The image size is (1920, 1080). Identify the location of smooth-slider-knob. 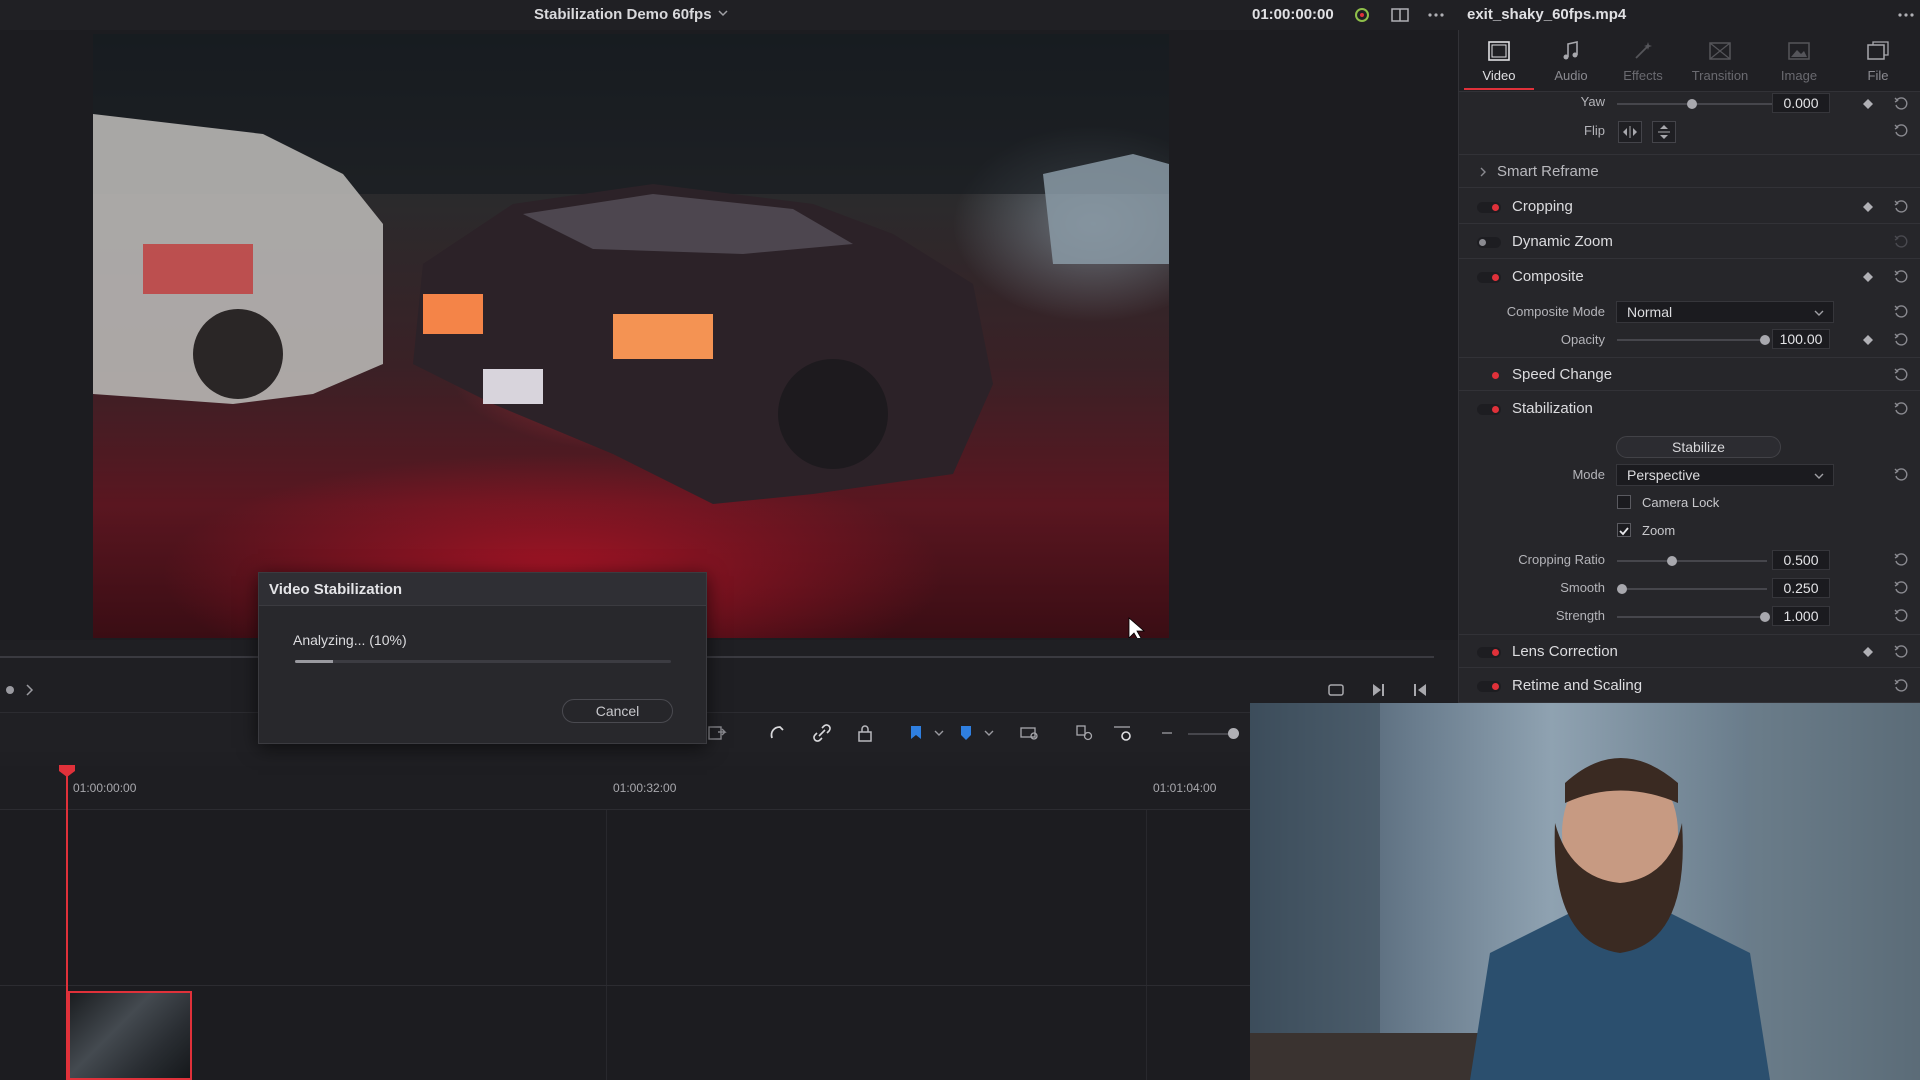
(1622, 589).